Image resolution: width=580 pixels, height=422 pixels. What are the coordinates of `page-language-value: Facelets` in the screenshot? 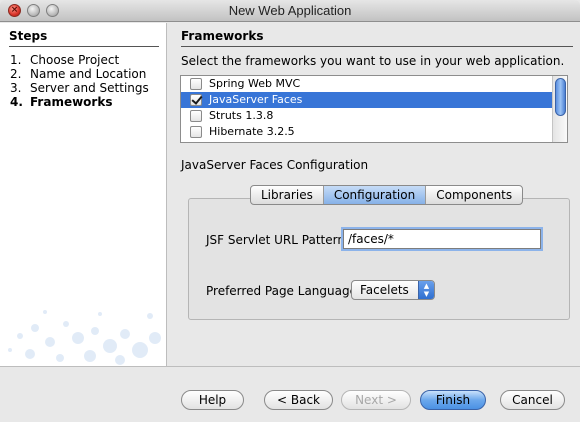 It's located at (384, 290).